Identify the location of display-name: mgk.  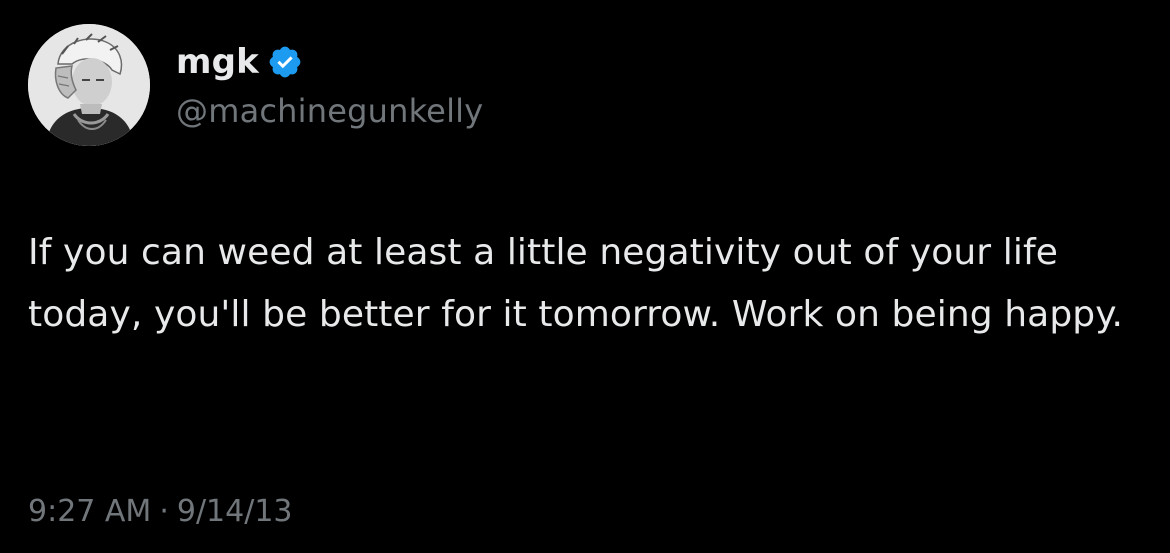
(217, 62).